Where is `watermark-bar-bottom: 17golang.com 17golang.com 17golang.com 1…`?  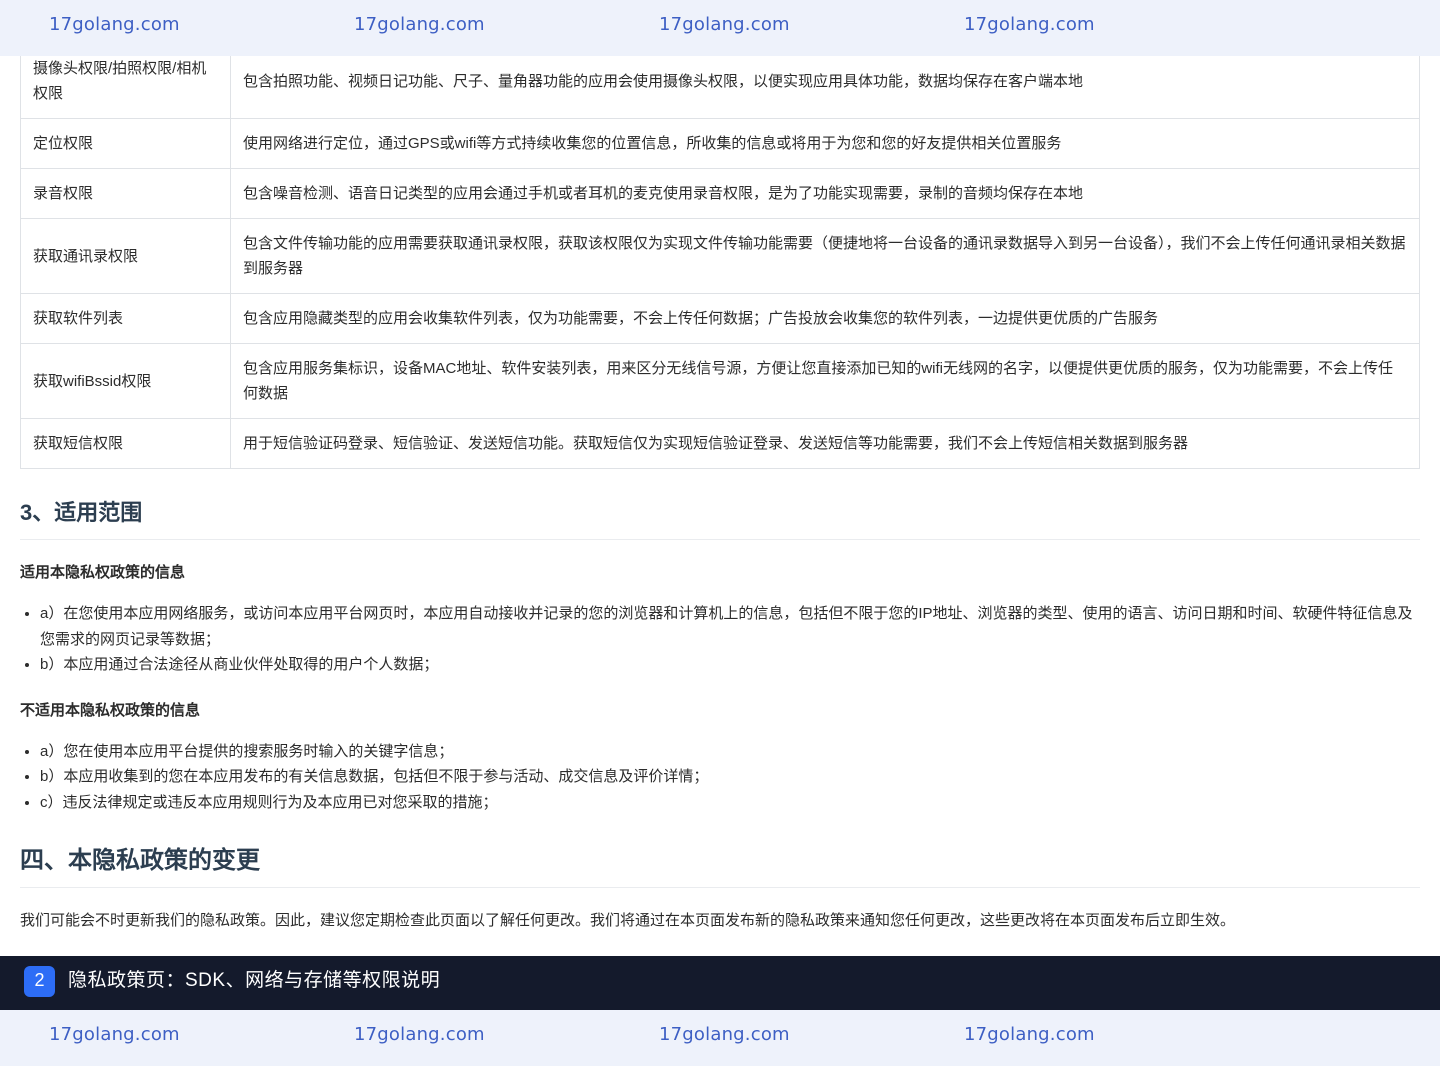 watermark-bar-bottom: 17golang.com 17golang.com 17golang.com 1… is located at coordinates (720, 1038).